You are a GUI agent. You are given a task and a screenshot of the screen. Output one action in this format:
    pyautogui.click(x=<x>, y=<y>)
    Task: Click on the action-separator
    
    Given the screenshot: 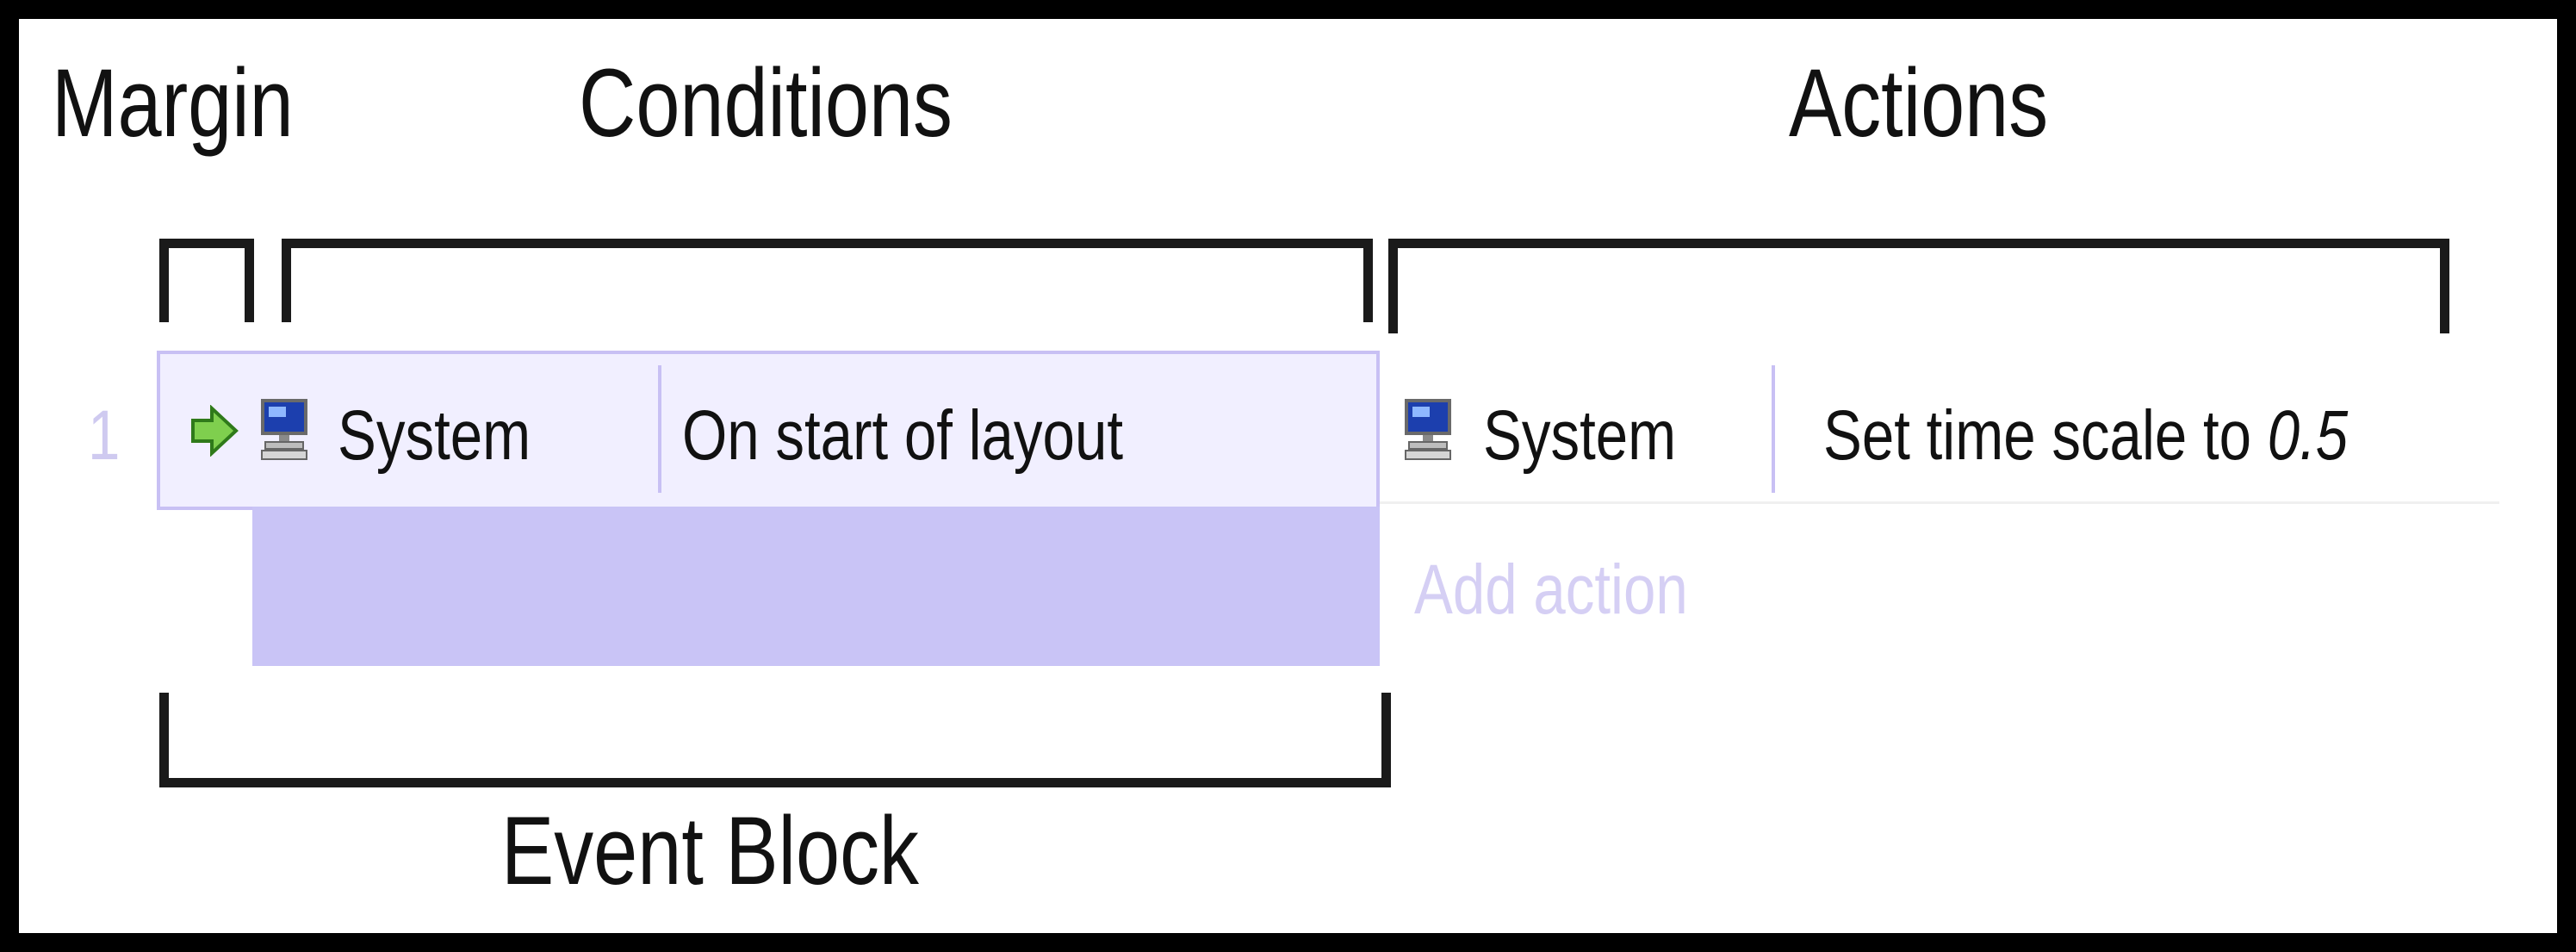 What is the action you would take?
    pyautogui.click(x=1773, y=429)
    